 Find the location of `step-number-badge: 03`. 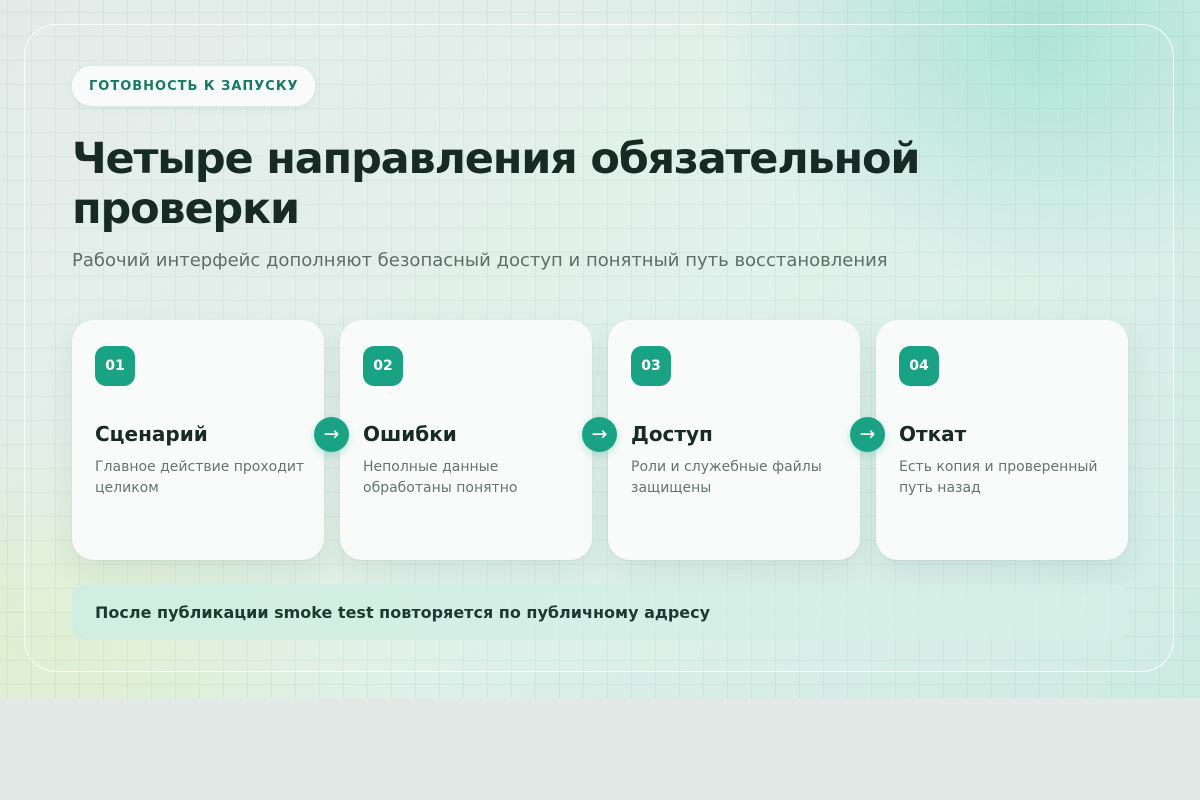

step-number-badge: 03 is located at coordinates (651, 366).